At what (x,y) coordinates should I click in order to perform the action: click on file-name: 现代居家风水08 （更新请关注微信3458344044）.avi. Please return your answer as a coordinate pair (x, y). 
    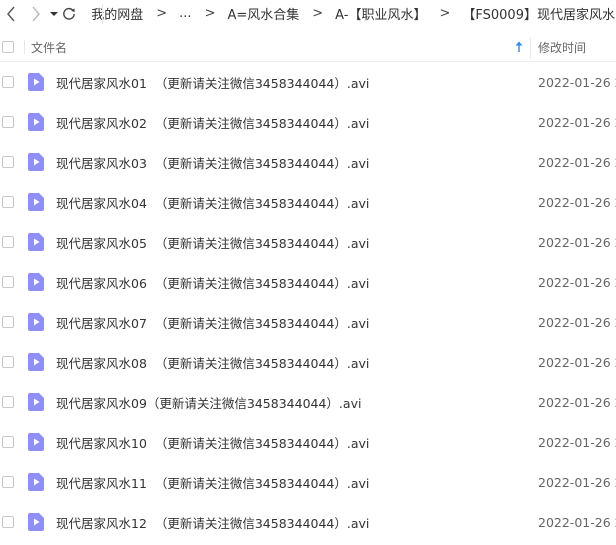
    Looking at the image, I should click on (212, 362).